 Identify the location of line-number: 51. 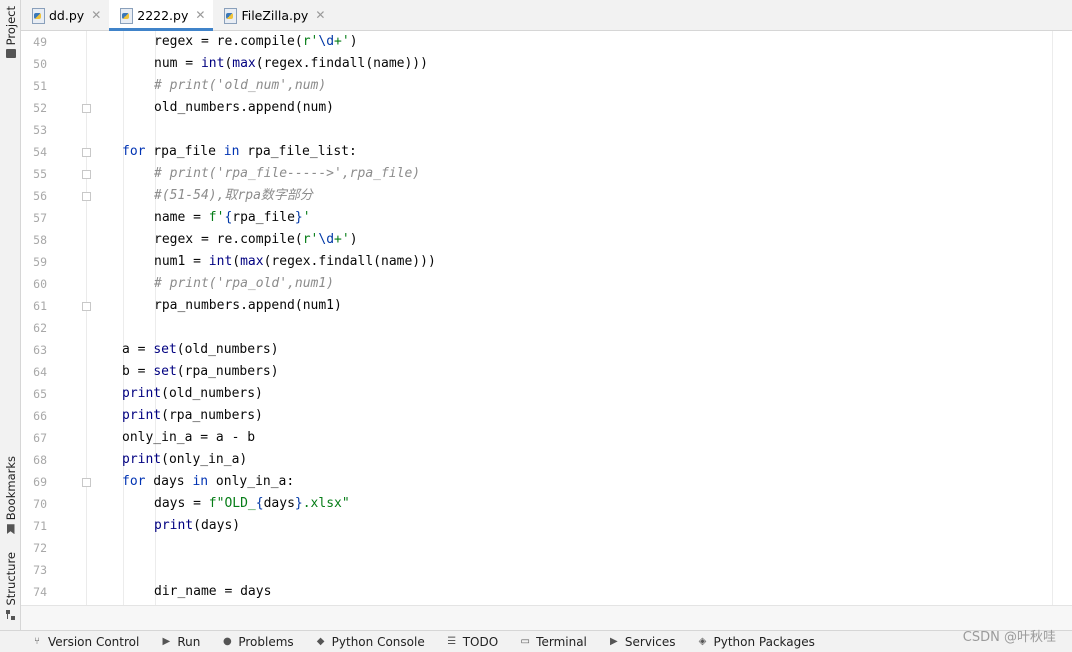
(40, 86).